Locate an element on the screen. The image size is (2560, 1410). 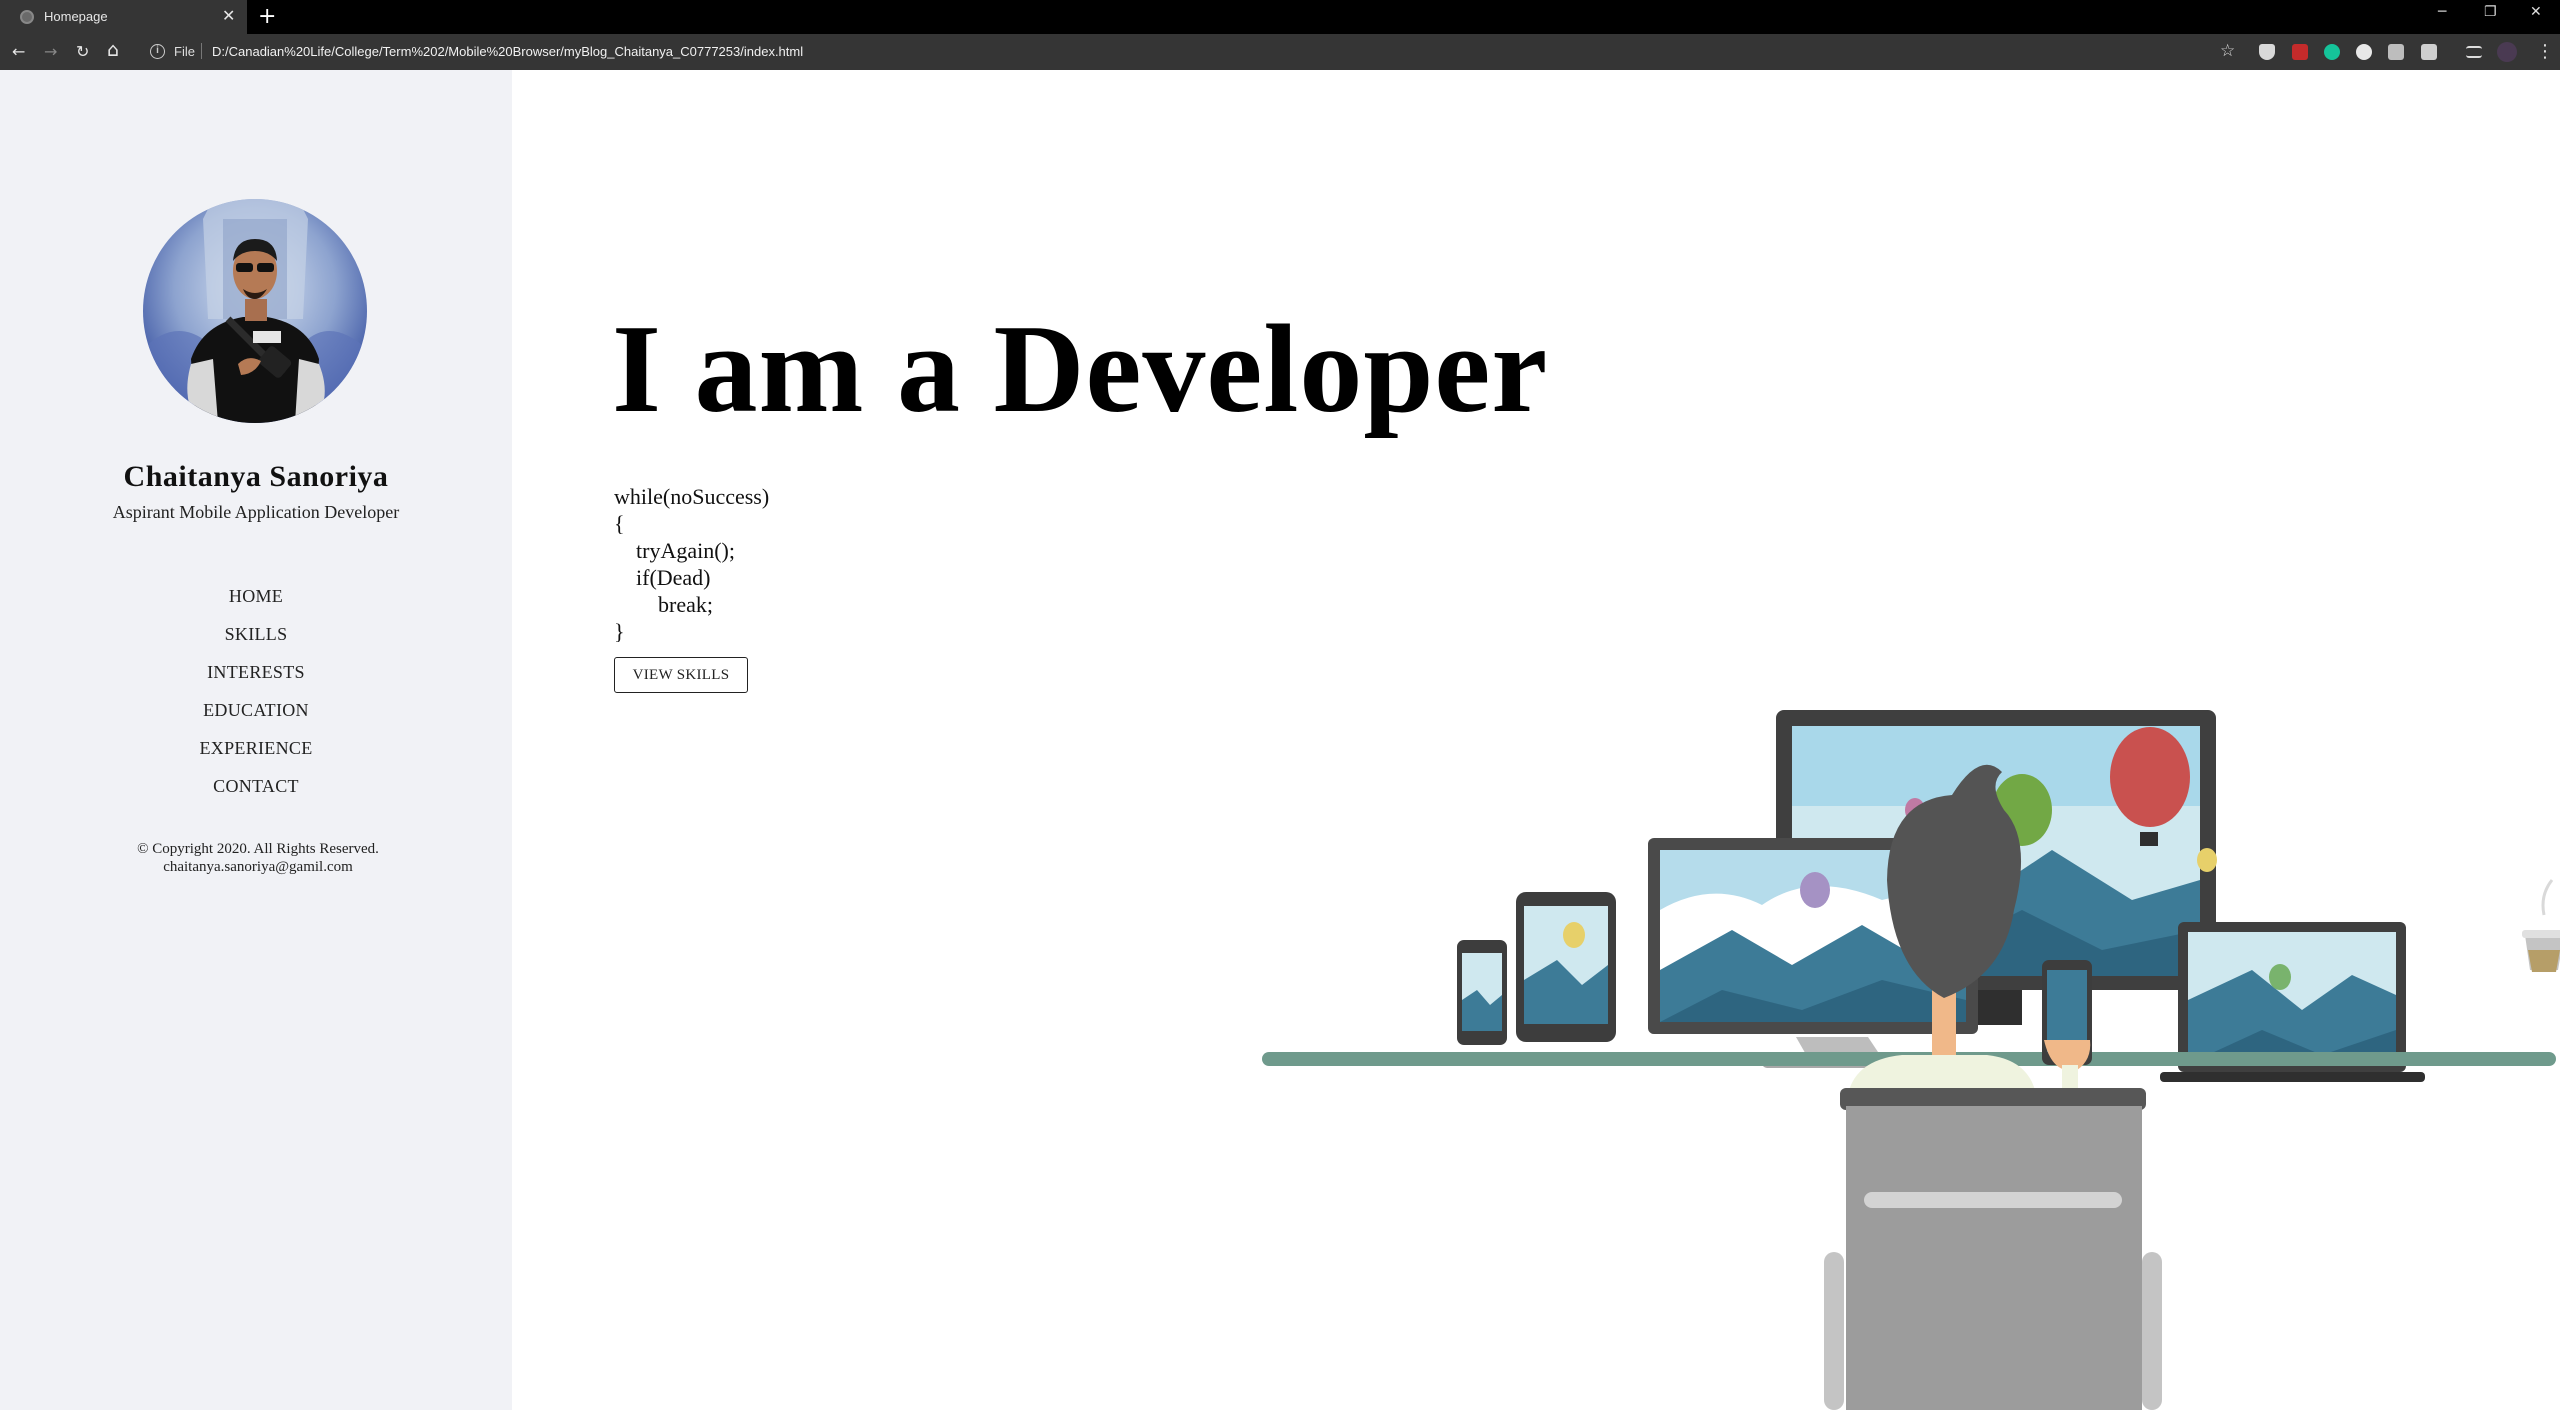
back-arrow-icon: ← is located at coordinates (18, 52).